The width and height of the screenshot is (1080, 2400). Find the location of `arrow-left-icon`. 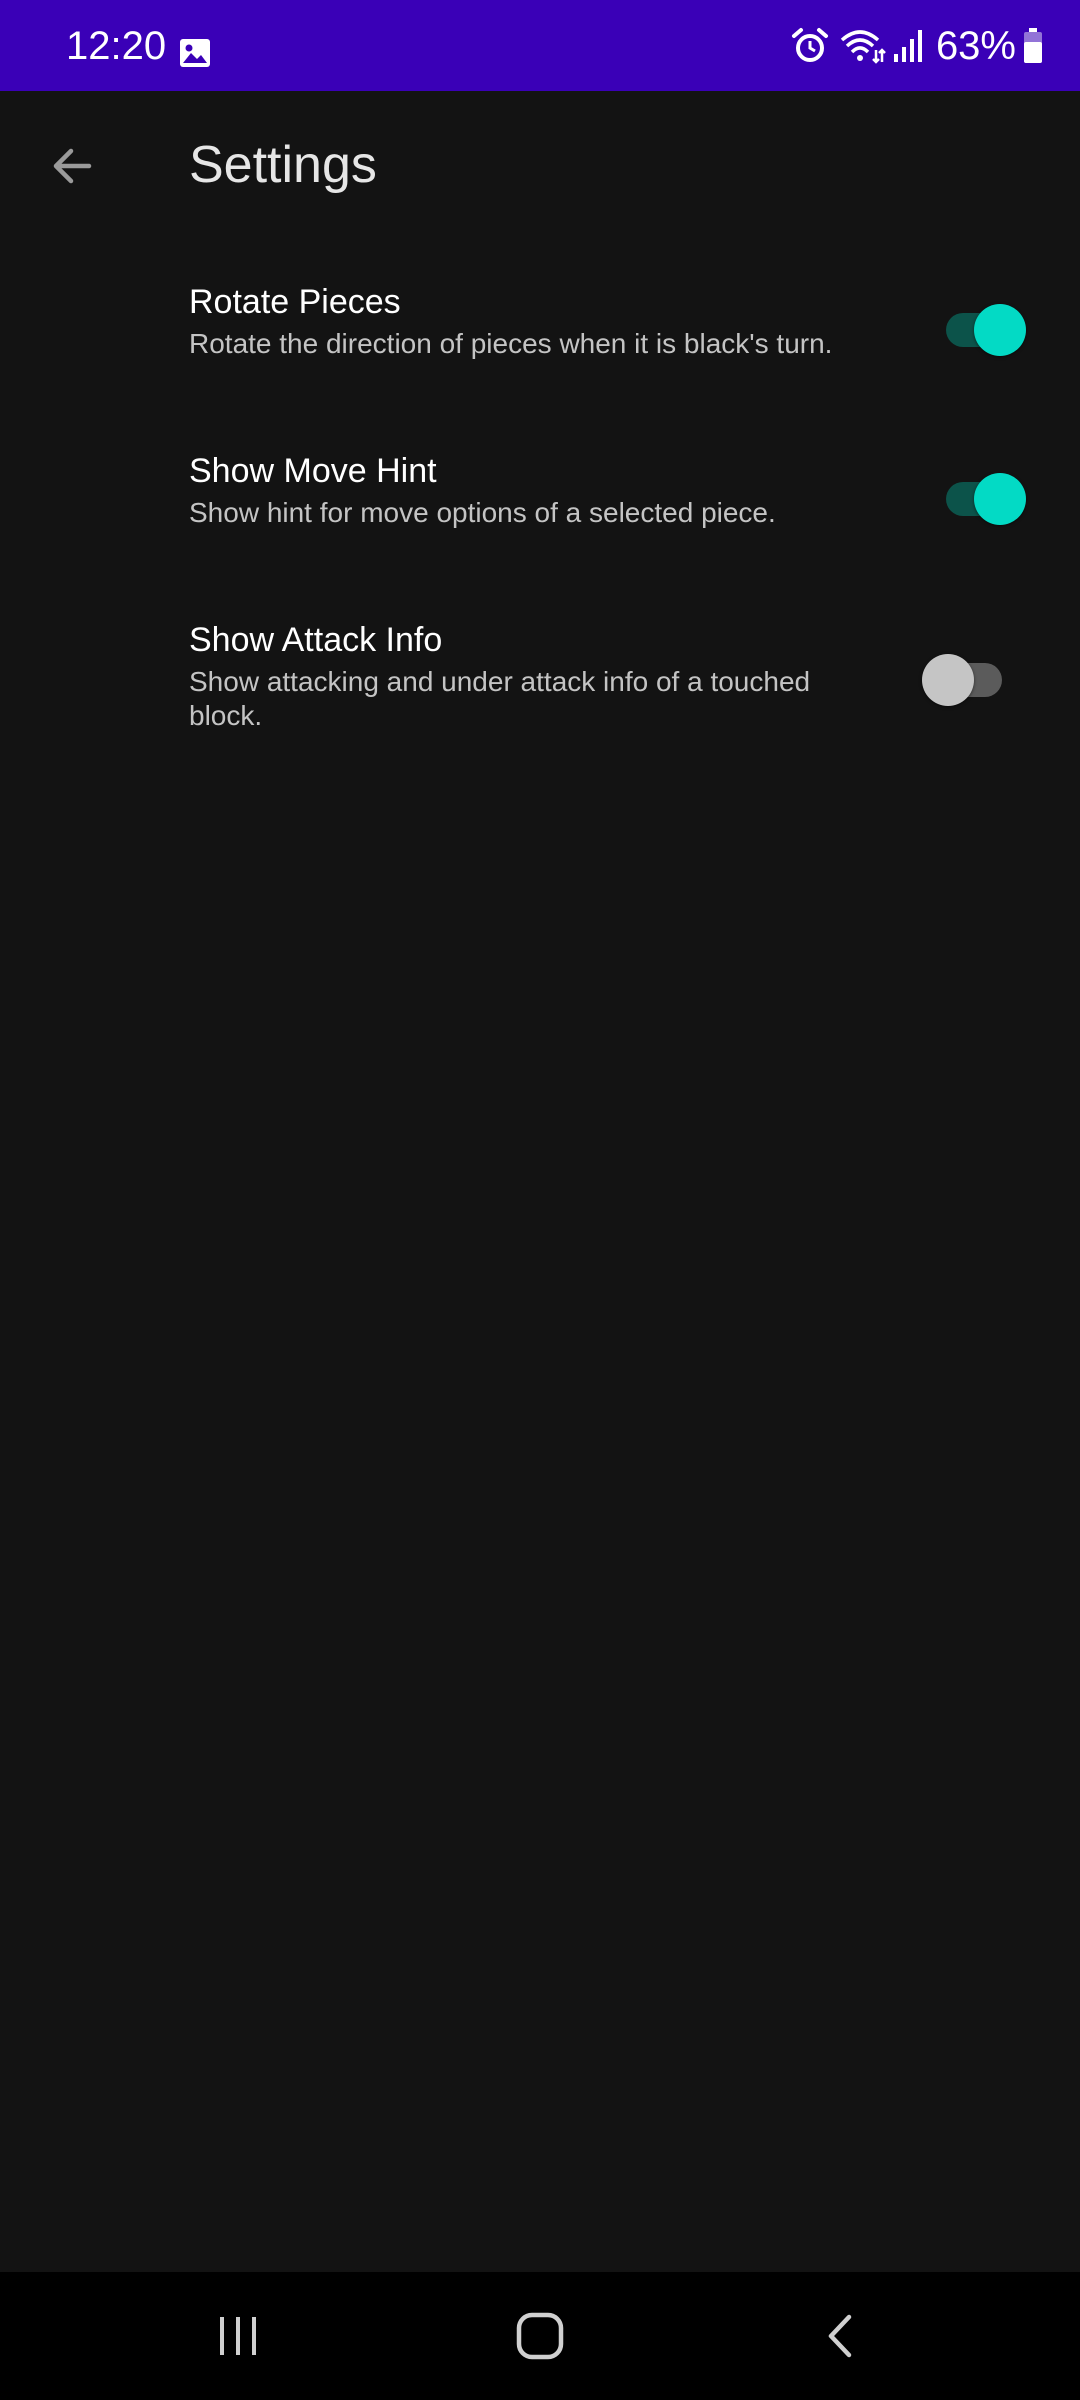

arrow-left-icon is located at coordinates (72, 166).